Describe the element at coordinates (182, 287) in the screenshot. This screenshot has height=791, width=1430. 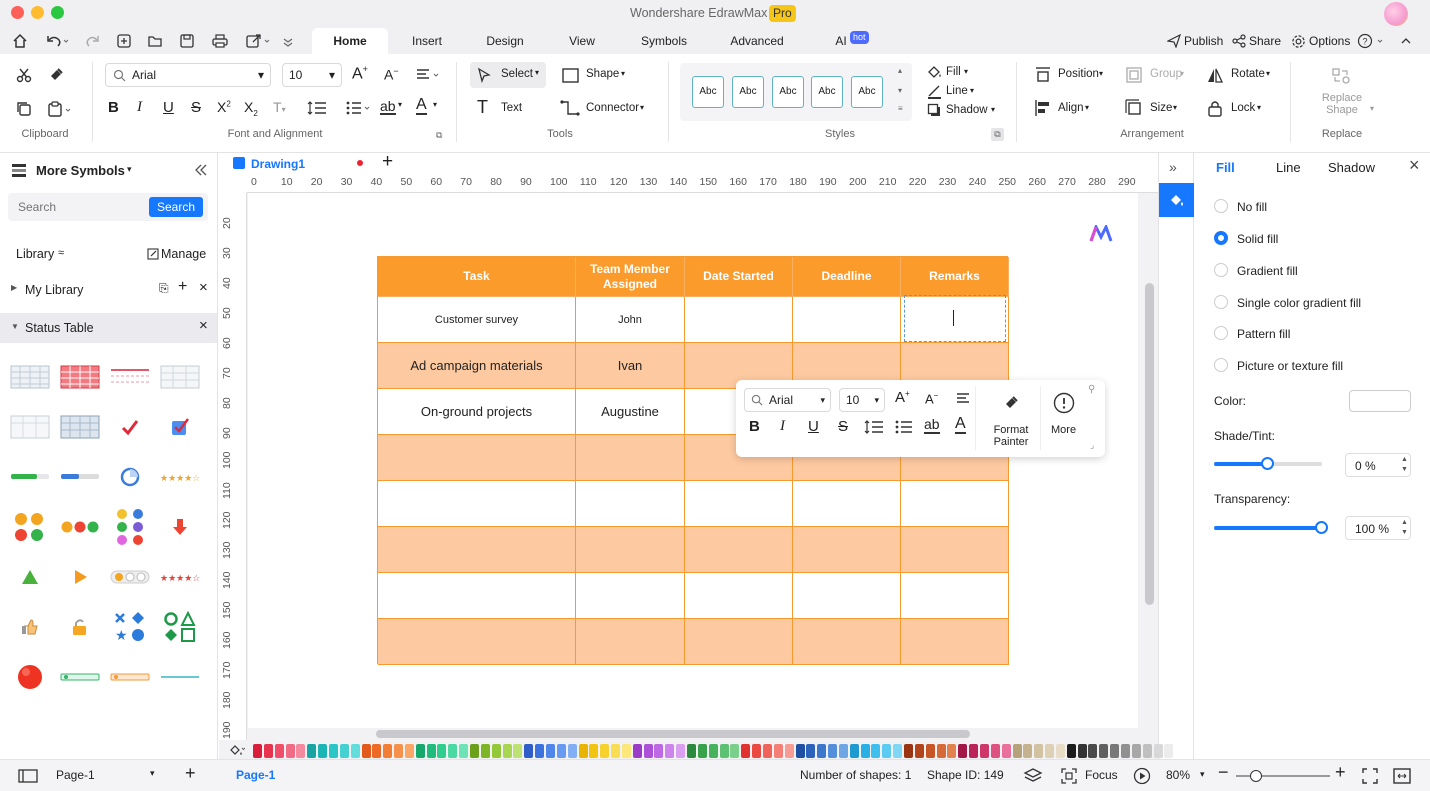
I see `add-icon: +` at that location.